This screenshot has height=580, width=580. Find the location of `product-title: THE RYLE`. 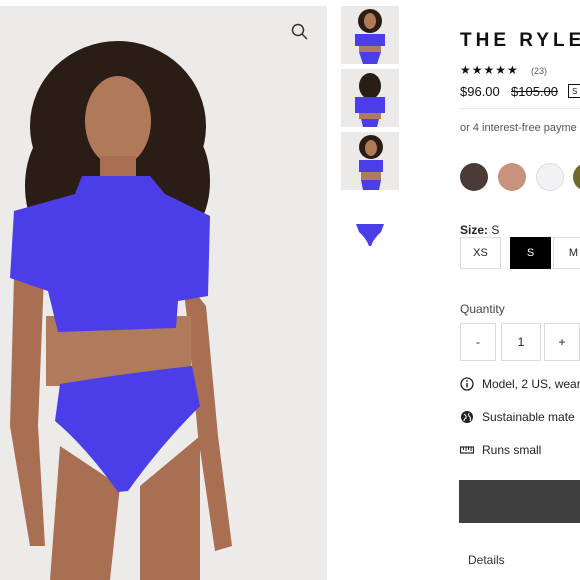

product-title: THE RYLE is located at coordinates (520, 40).